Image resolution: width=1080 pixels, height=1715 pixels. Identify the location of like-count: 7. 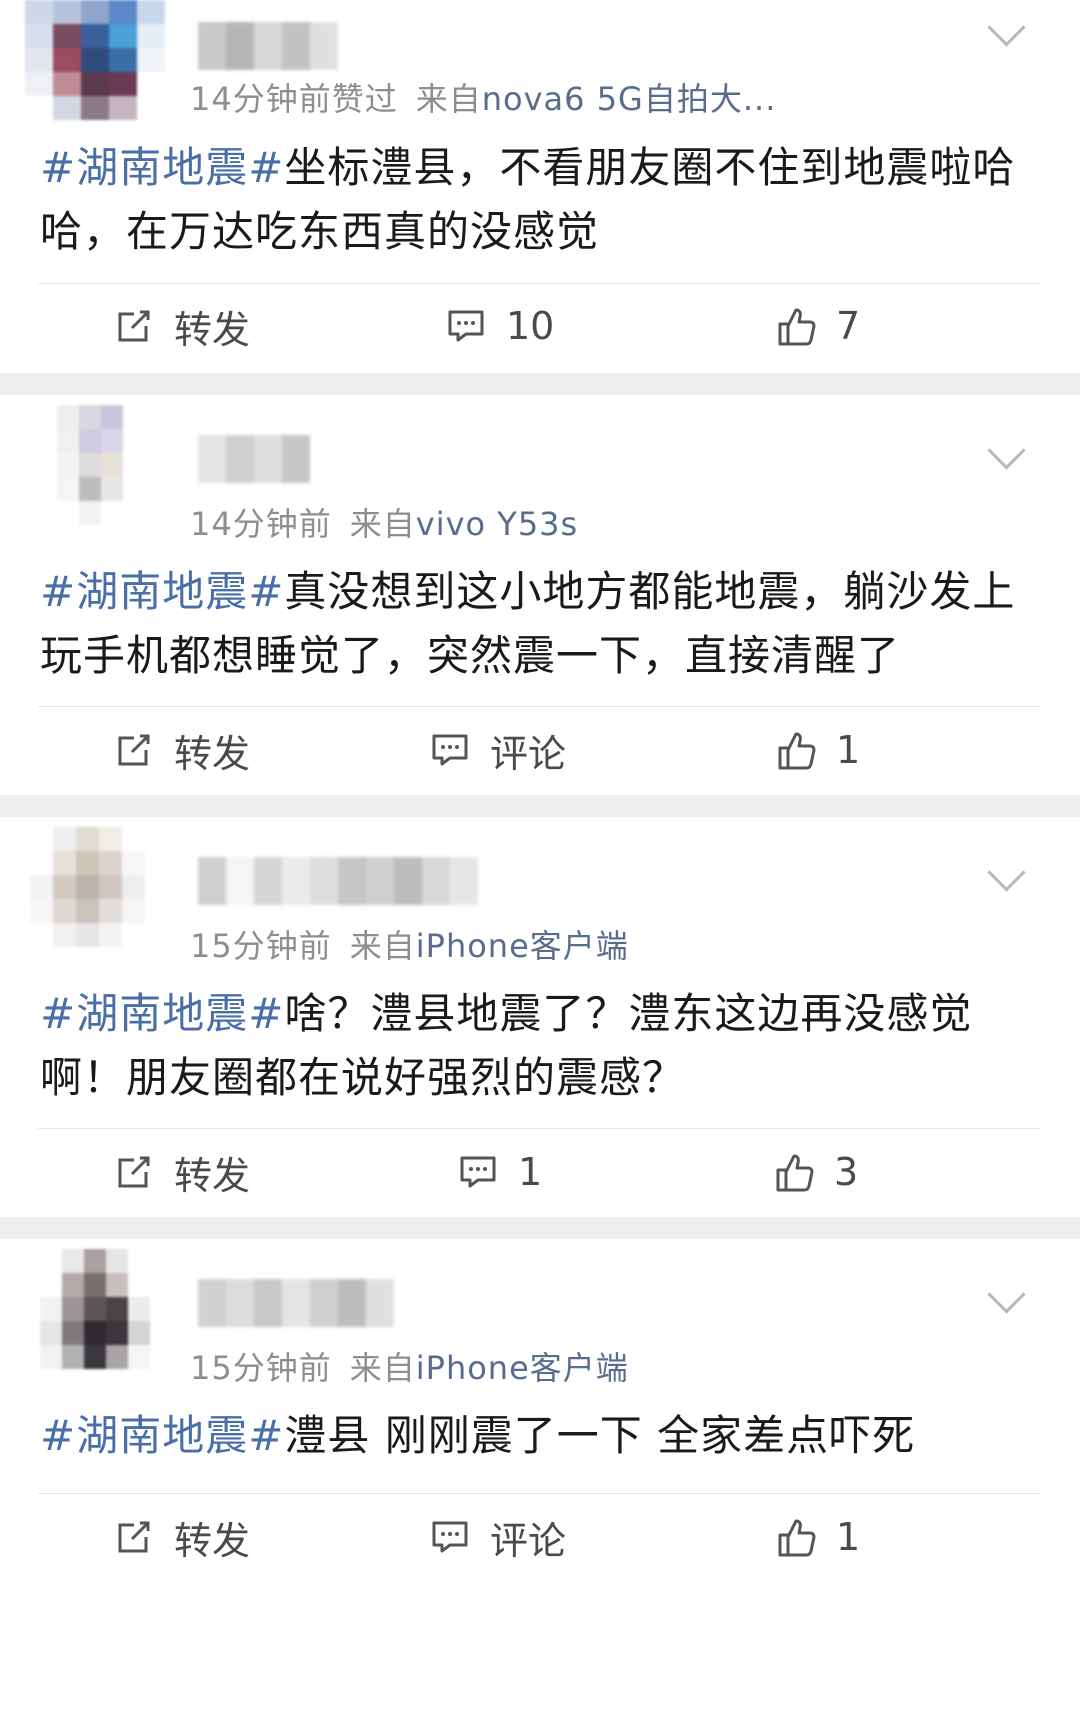
(848, 326).